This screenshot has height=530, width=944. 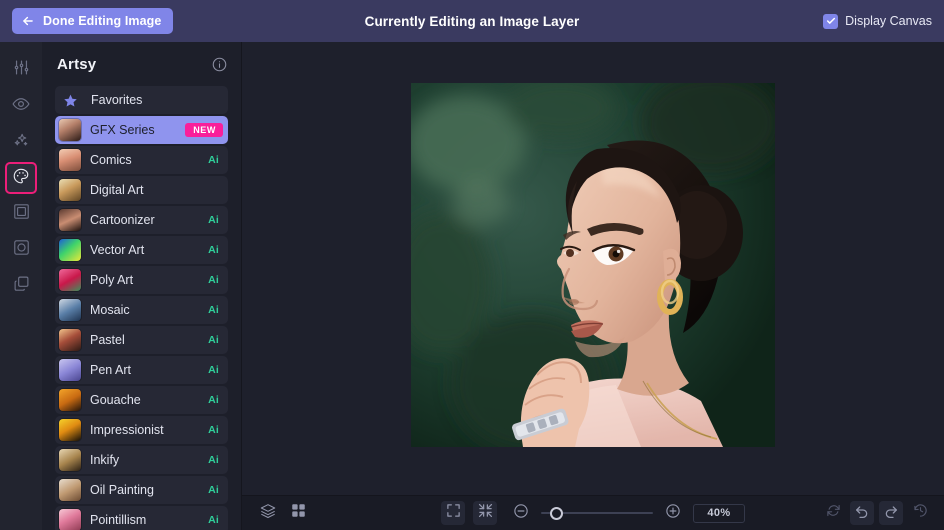 I want to click on preset-item-inkify: Inkify Ai, so click(x=141, y=460).